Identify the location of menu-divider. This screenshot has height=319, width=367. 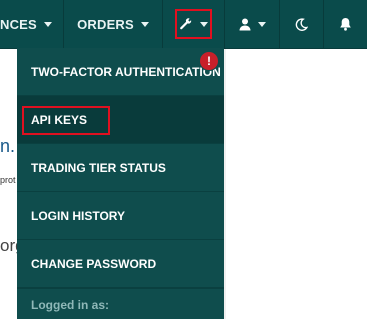
(120, 288).